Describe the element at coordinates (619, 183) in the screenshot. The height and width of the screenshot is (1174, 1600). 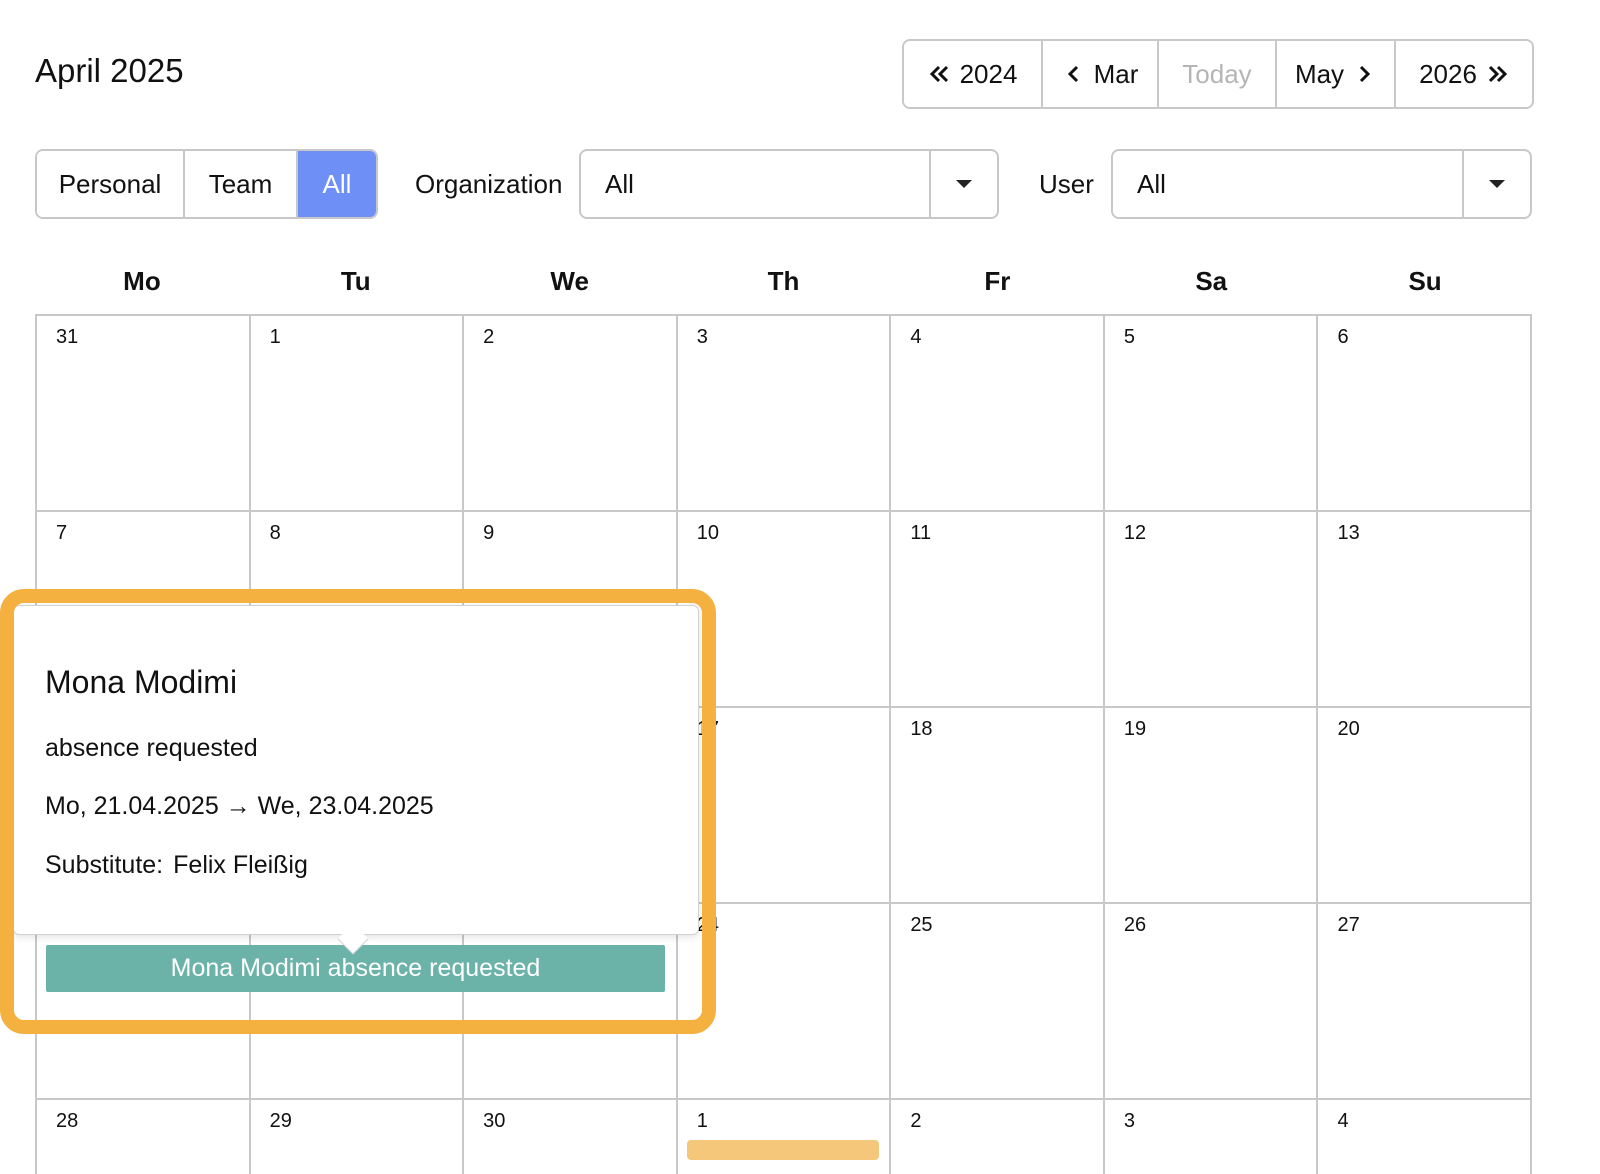
I see `organization-select-value: All` at that location.